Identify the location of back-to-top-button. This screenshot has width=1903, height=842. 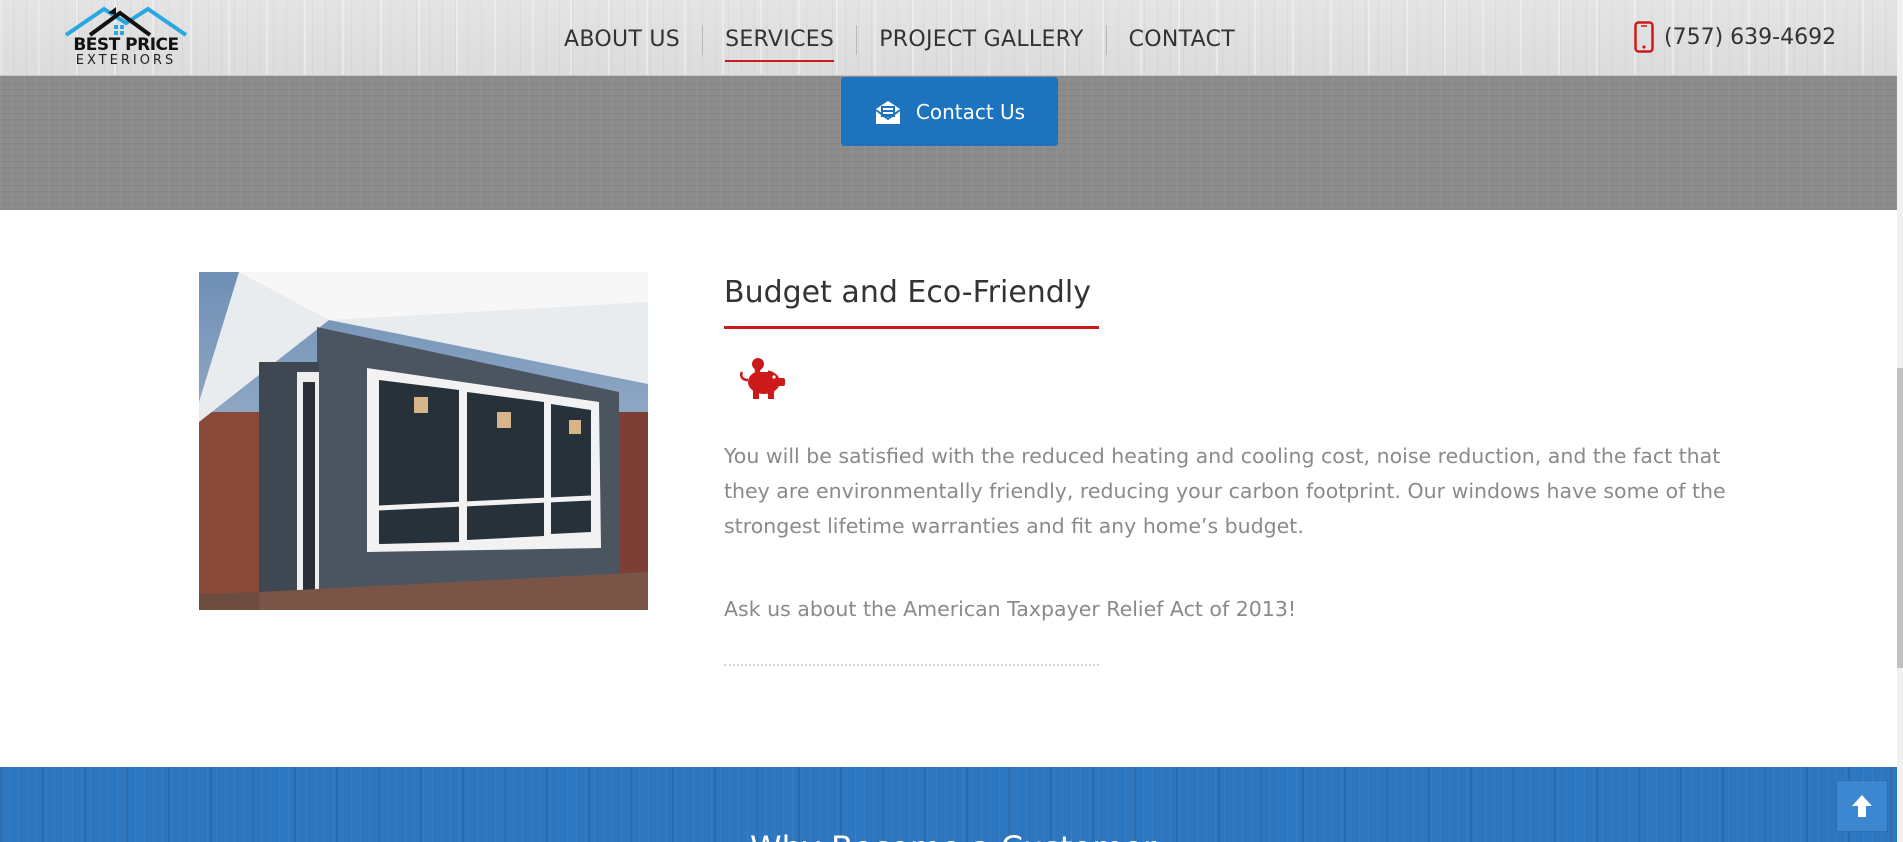
(1862, 806).